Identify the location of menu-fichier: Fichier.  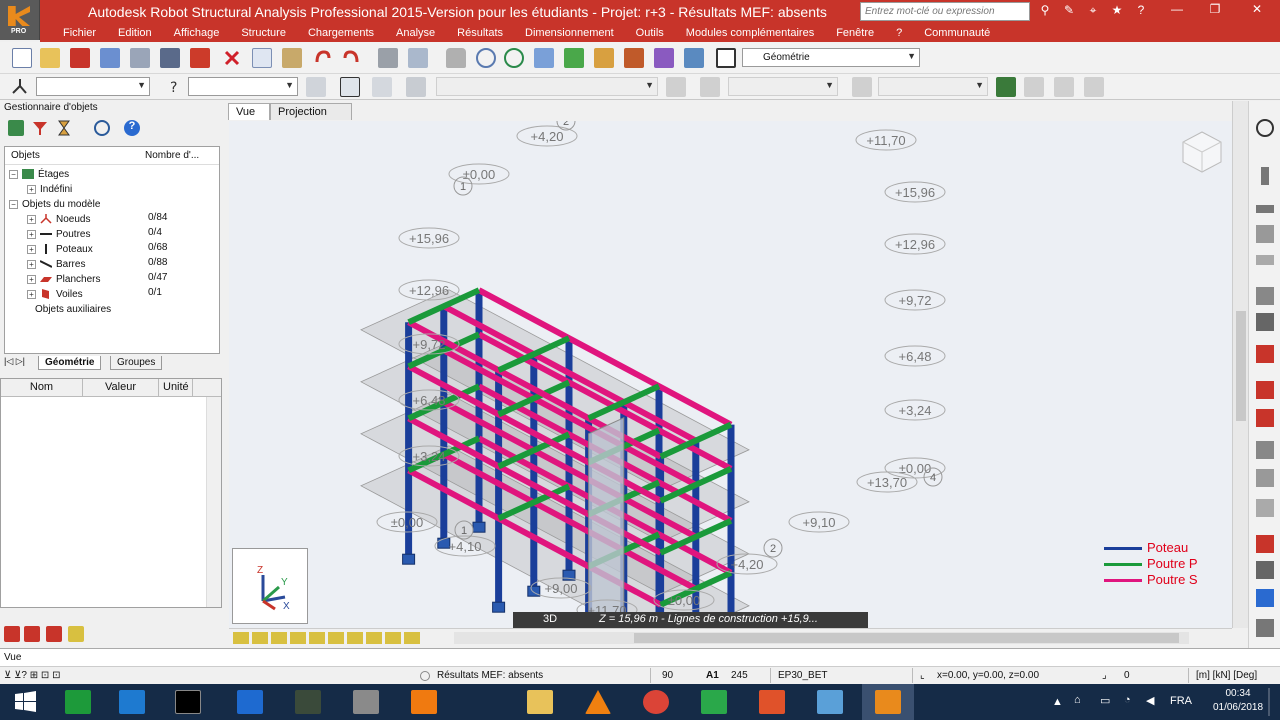
(79, 33).